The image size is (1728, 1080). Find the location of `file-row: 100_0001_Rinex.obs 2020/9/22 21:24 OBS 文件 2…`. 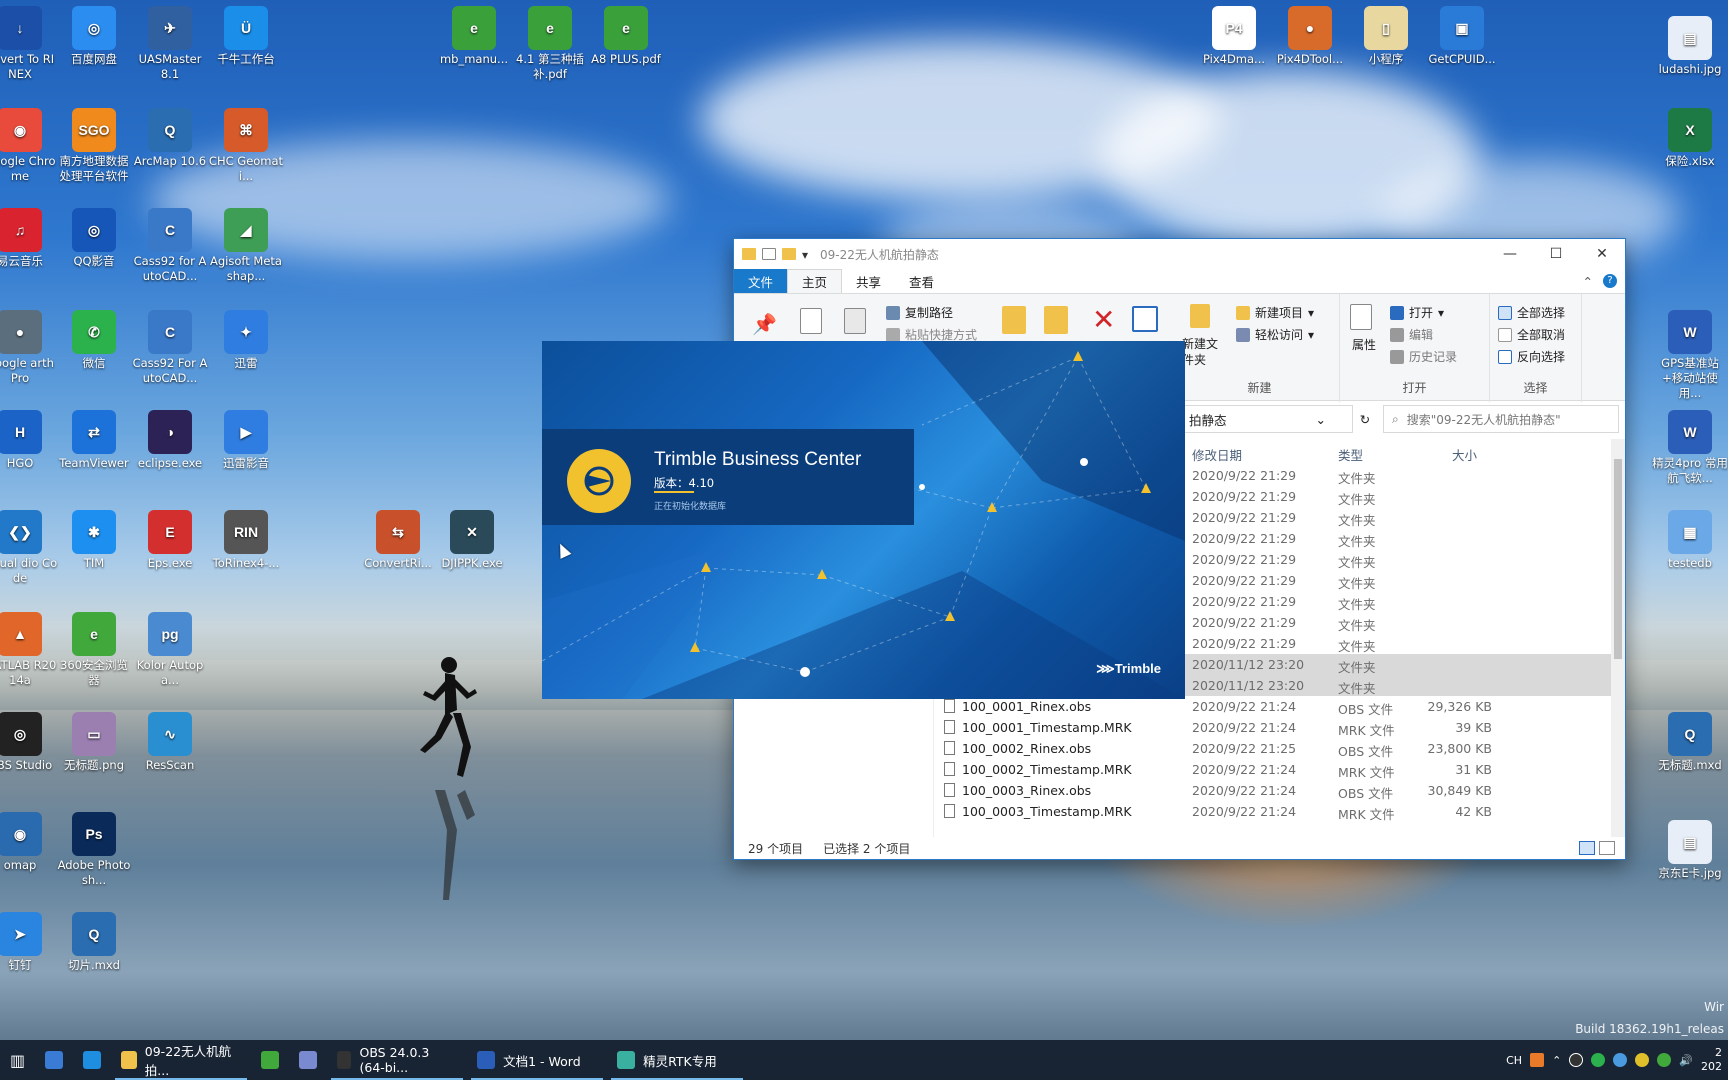

file-row: 100_0001_Rinex.obs 2020/9/22 21:24 OBS 文件 2… is located at coordinates (1272, 706).